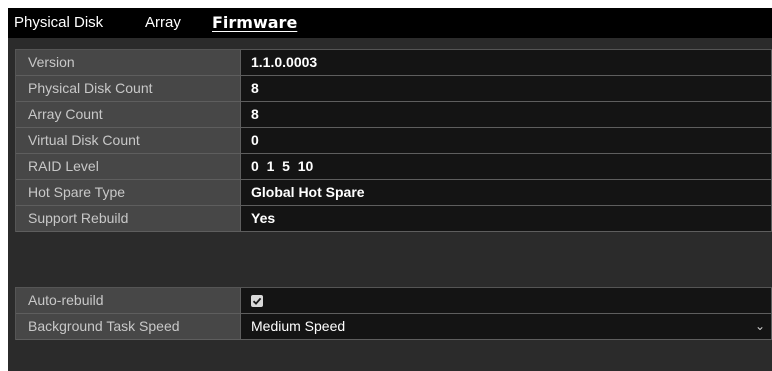  Describe the element at coordinates (128, 141) in the screenshot. I see `row-label: Virtual Disk Count` at that location.